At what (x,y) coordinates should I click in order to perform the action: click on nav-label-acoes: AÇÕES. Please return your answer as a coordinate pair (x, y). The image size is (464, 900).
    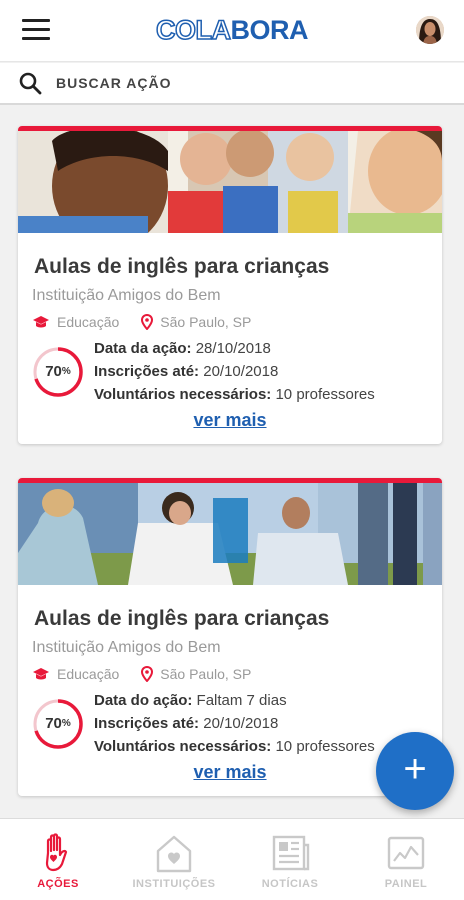
    Looking at the image, I should click on (58, 884).